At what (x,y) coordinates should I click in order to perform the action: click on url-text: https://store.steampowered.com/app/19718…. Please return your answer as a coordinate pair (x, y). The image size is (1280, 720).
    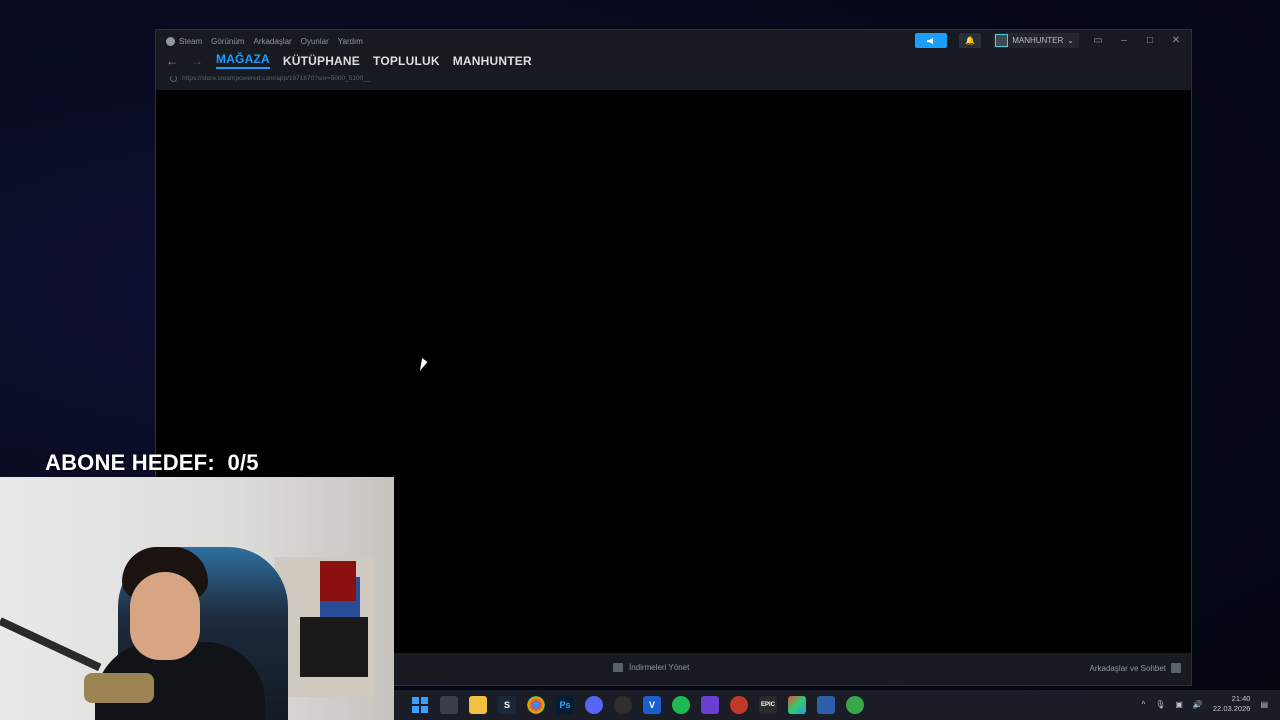
    Looking at the image, I should click on (276, 78).